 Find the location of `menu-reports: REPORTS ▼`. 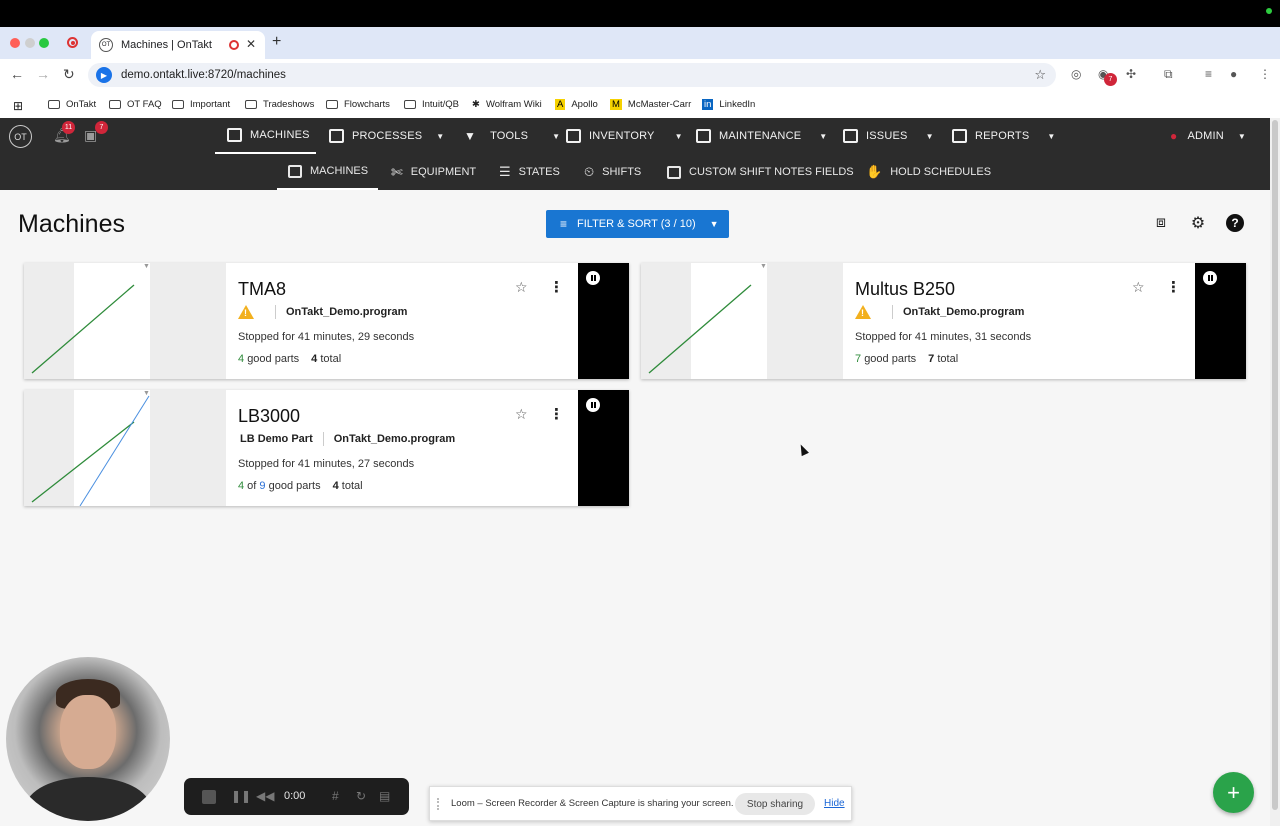

menu-reports: REPORTS ▼ is located at coordinates (1004, 136).